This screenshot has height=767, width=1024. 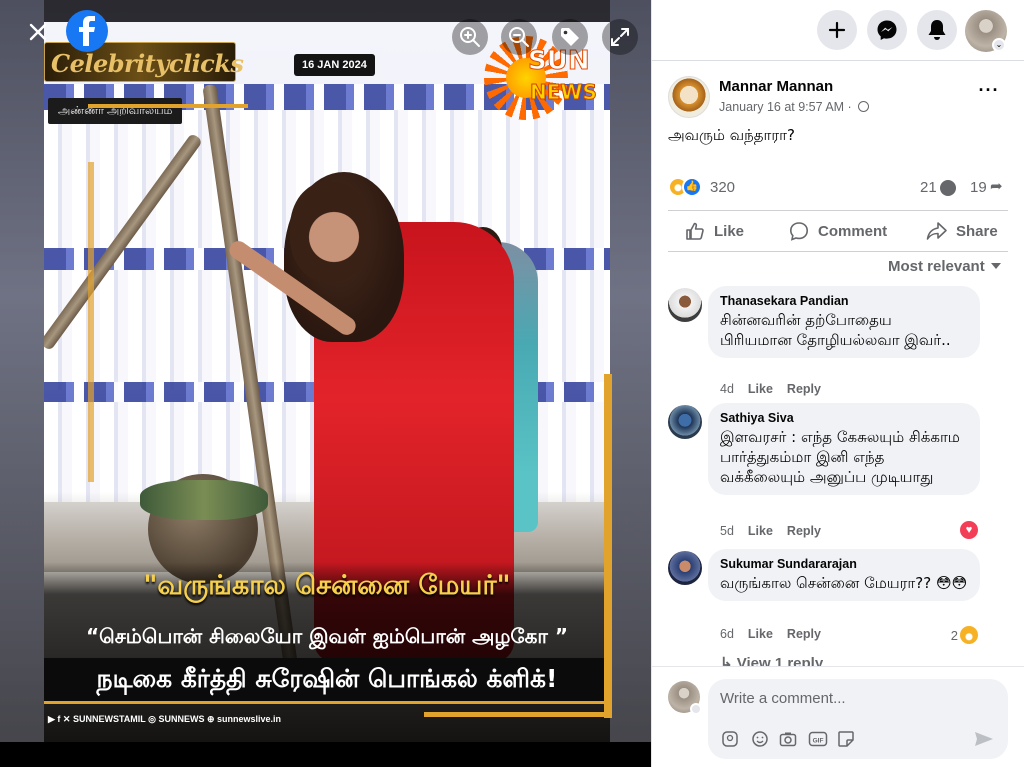 What do you see at coordinates (853, 231) in the screenshot?
I see `comment-label: Comment` at bounding box center [853, 231].